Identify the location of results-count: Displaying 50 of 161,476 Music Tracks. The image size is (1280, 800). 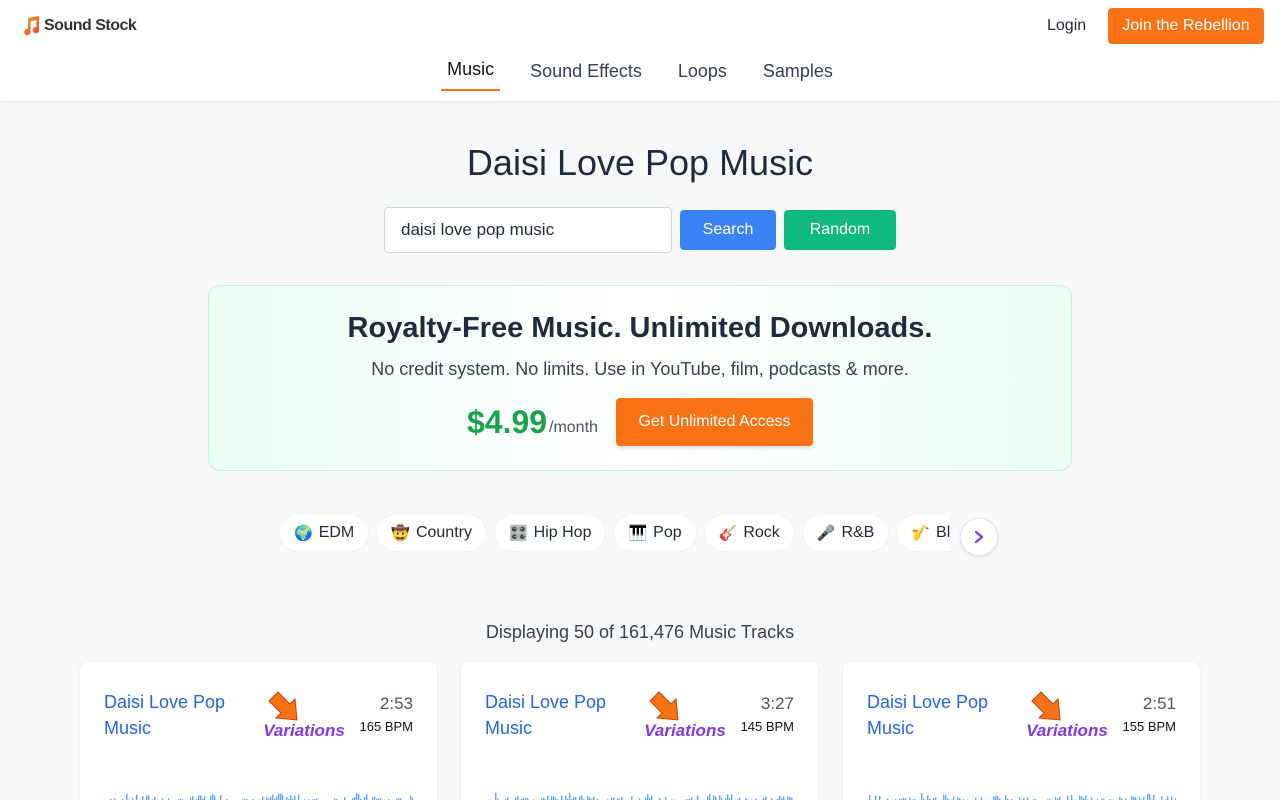
(640, 632).